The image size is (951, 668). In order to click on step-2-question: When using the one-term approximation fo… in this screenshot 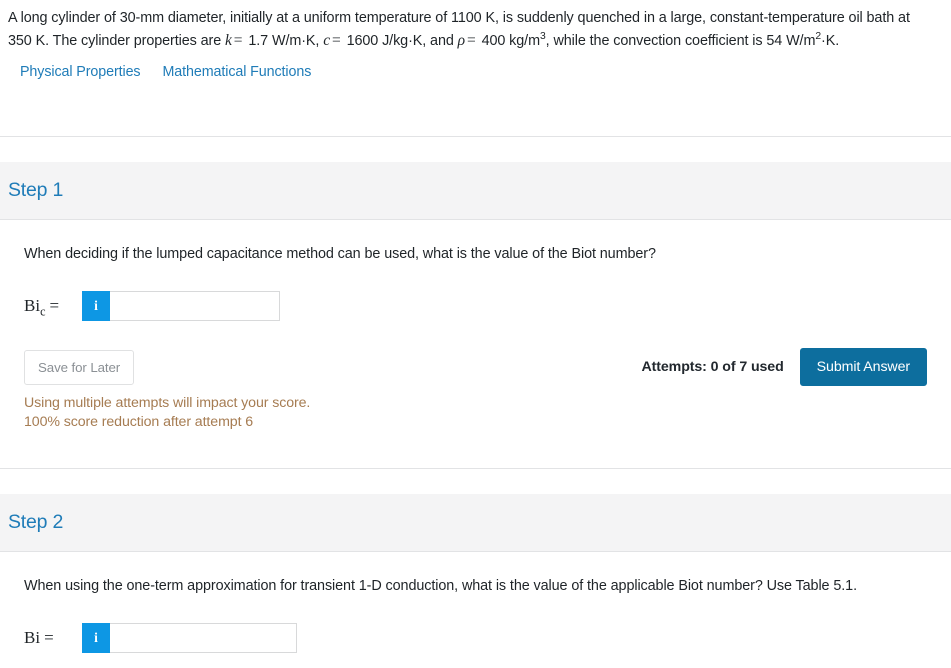, I will do `click(440, 586)`.